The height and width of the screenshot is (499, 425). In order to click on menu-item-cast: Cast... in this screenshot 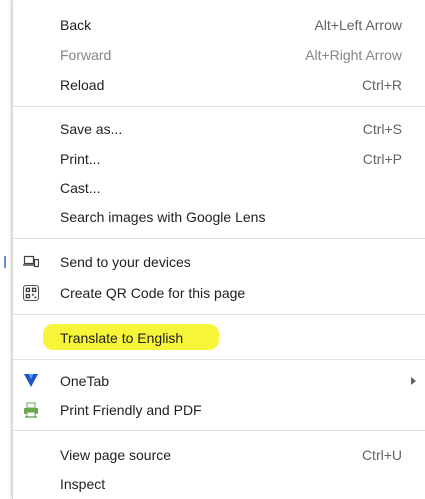, I will do `click(219, 188)`.